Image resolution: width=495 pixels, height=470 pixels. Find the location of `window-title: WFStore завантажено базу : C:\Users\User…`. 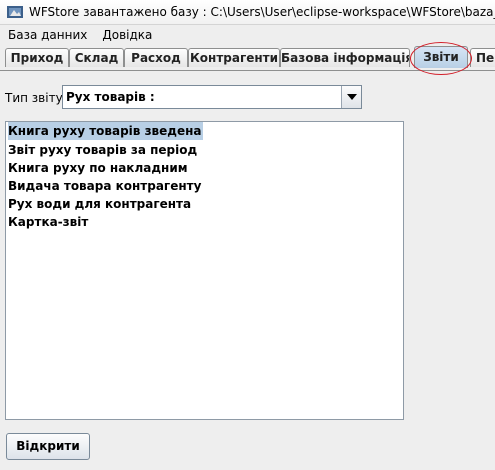

window-title: WFStore завантажено базу : C:\Users\User… is located at coordinates (262, 12).